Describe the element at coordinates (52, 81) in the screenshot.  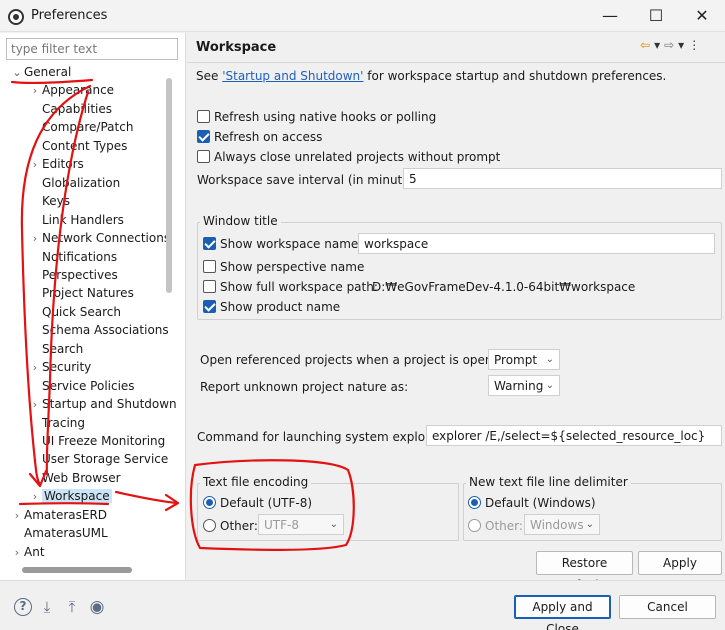
I see `underline-general` at that location.